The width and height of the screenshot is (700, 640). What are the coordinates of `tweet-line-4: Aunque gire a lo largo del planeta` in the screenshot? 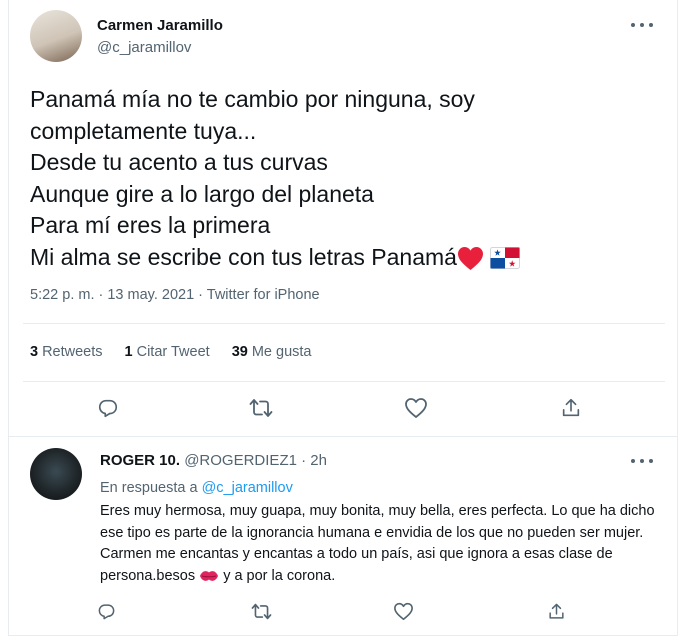 It's located at (202, 193).